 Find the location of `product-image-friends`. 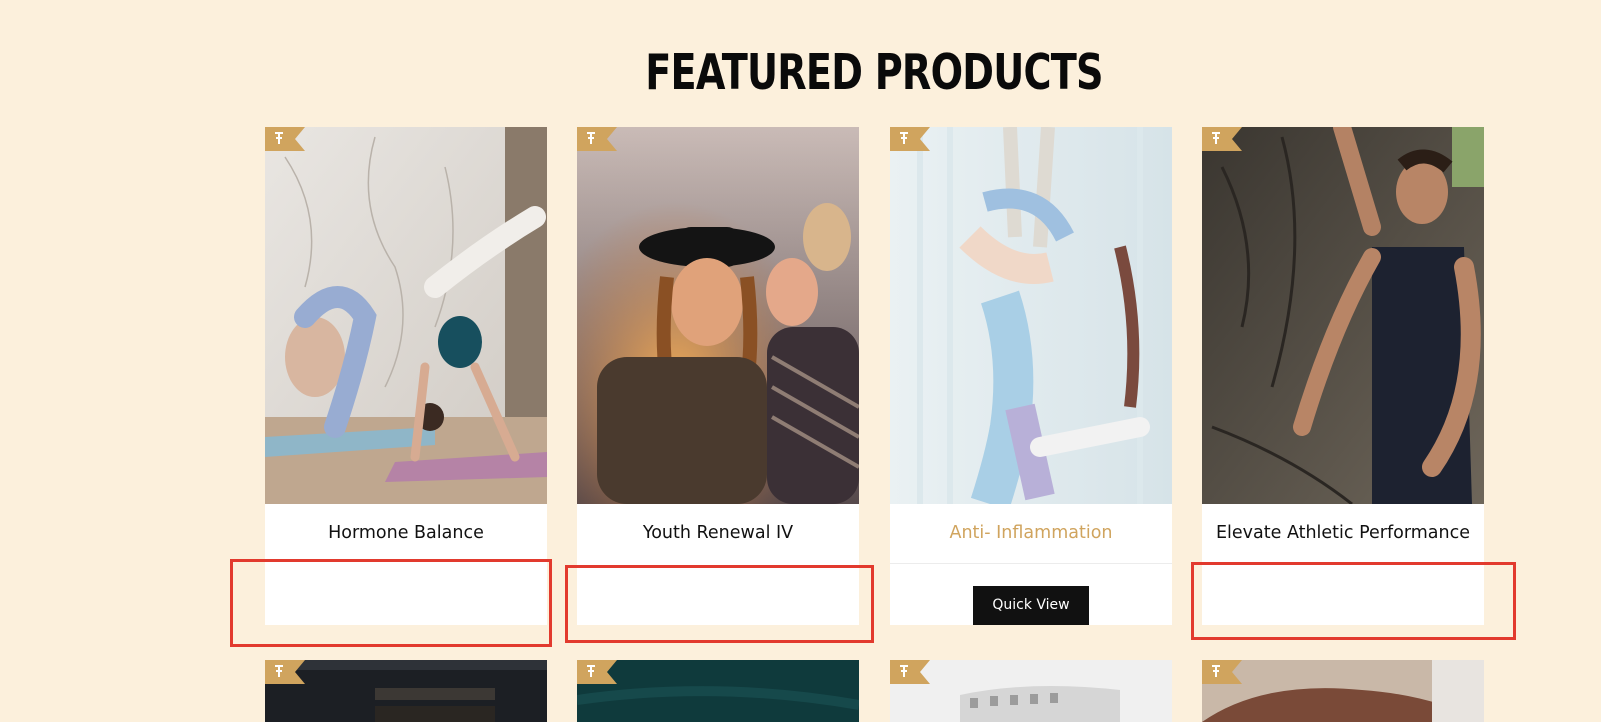

product-image-friends is located at coordinates (718, 315).